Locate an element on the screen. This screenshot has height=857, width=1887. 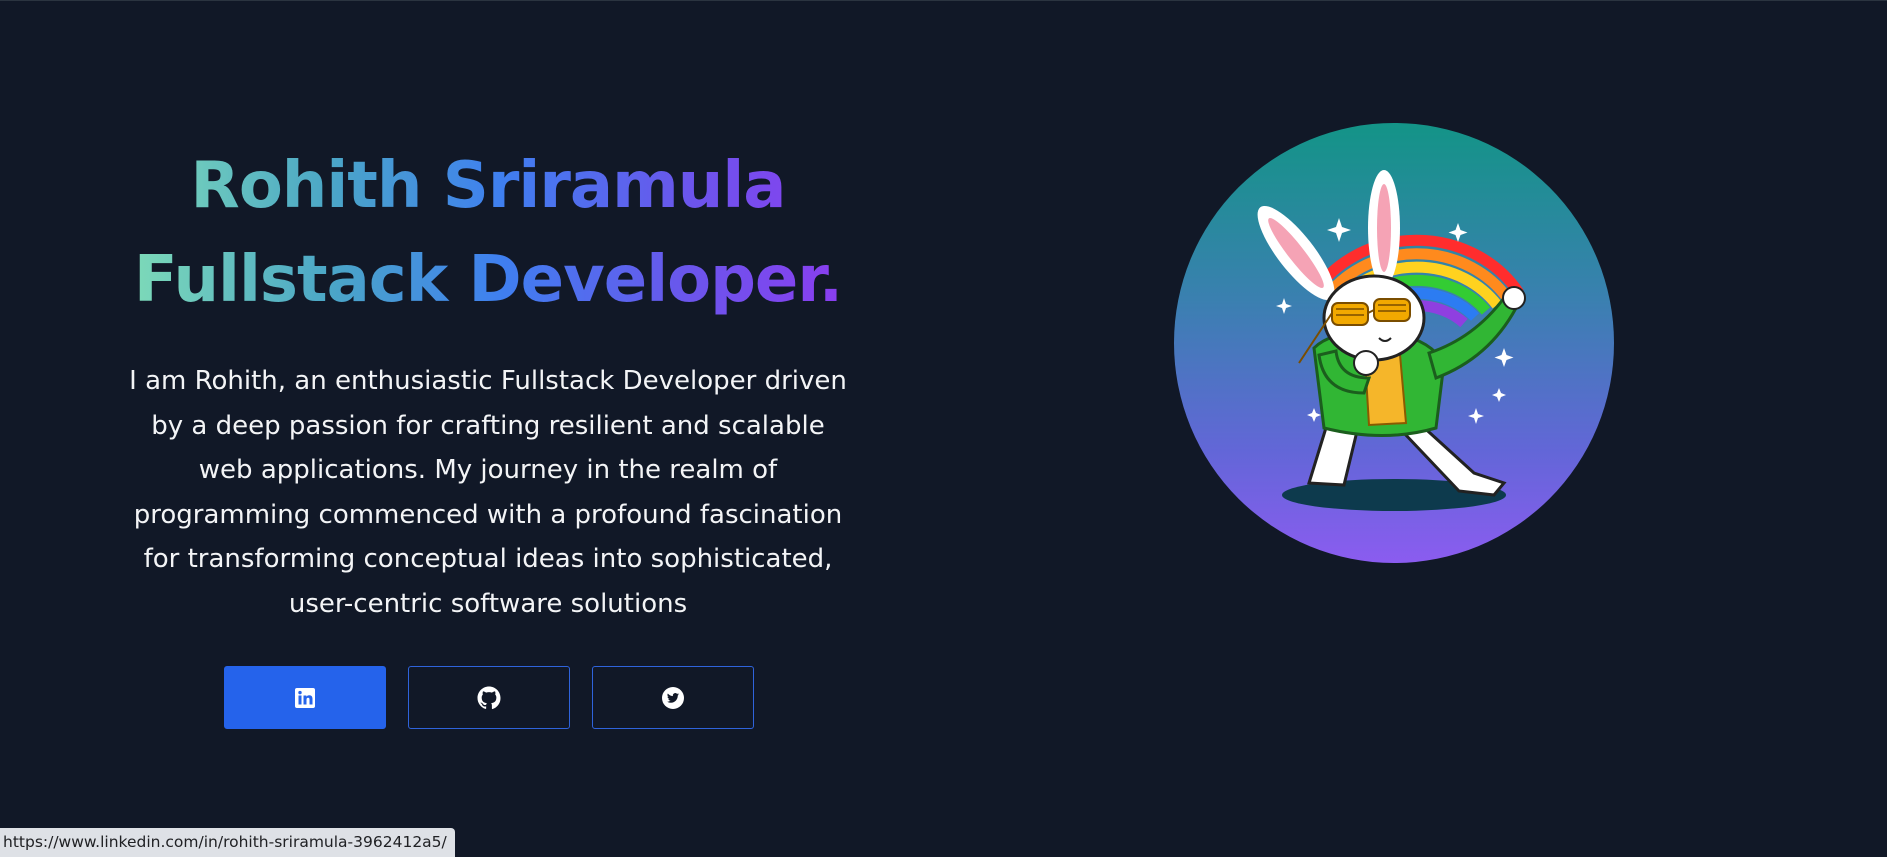
social-links is located at coordinates (489, 697).